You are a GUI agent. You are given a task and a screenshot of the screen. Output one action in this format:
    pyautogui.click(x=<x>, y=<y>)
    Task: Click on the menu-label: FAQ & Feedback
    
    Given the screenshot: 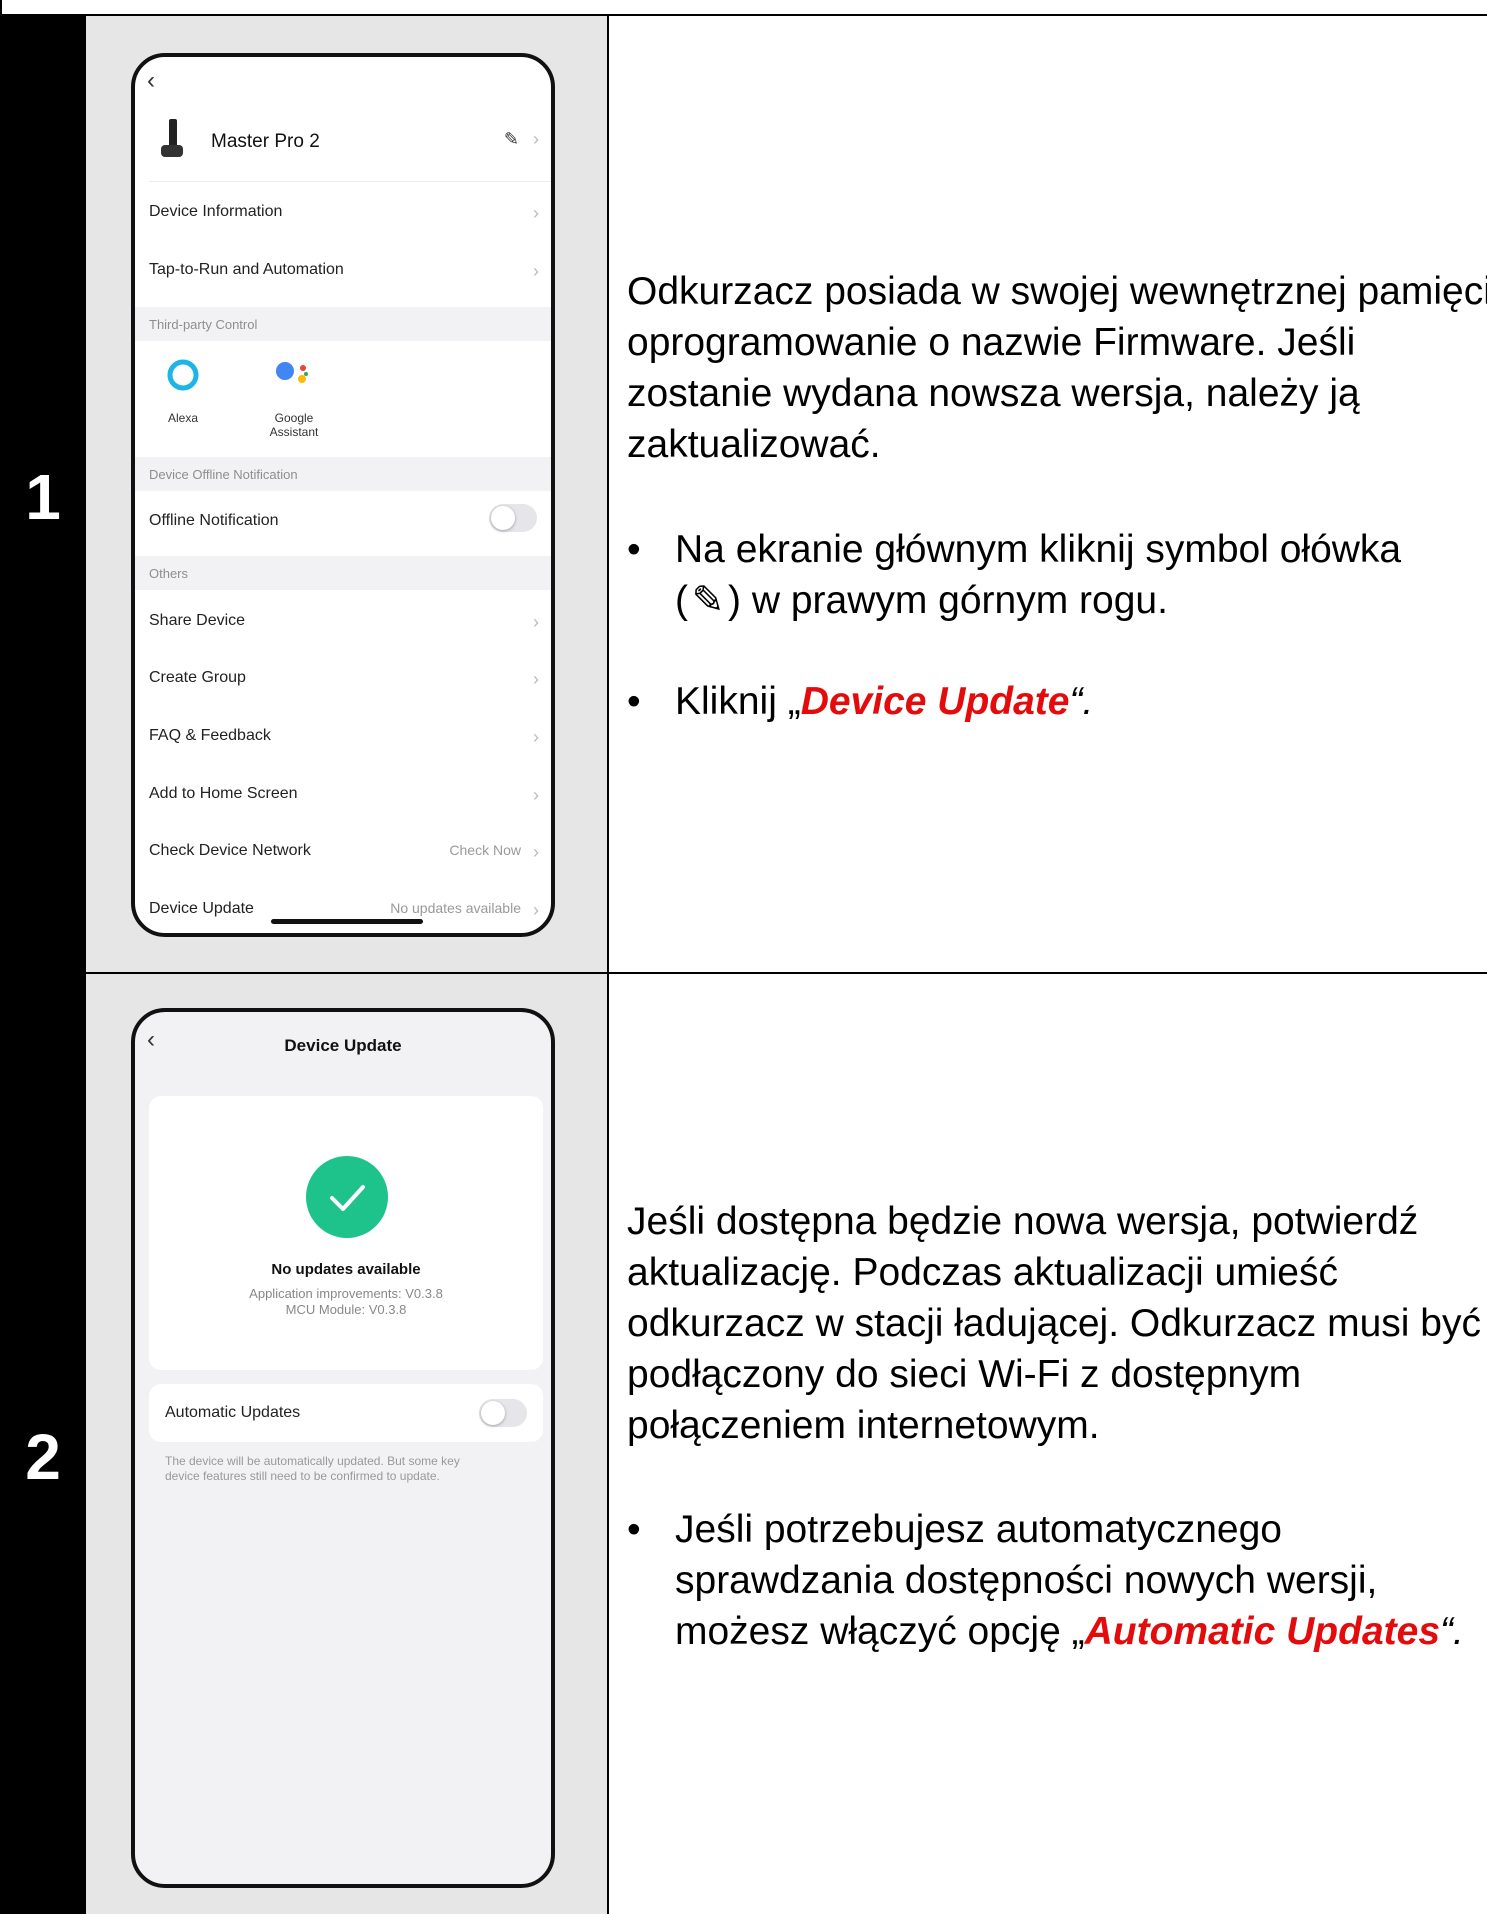 What is the action you would take?
    pyautogui.click(x=210, y=735)
    